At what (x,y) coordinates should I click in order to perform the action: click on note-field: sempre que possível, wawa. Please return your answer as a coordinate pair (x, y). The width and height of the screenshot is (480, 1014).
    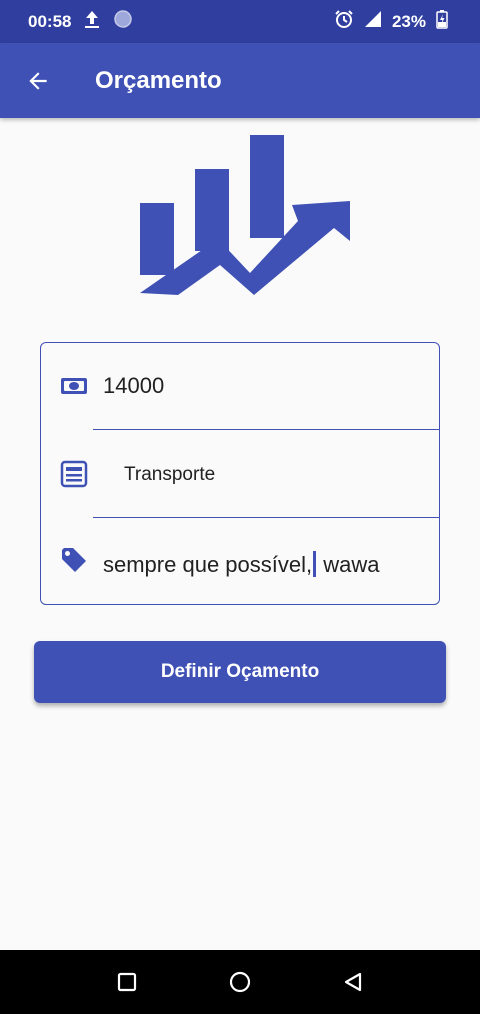
    Looking at the image, I should click on (241, 564).